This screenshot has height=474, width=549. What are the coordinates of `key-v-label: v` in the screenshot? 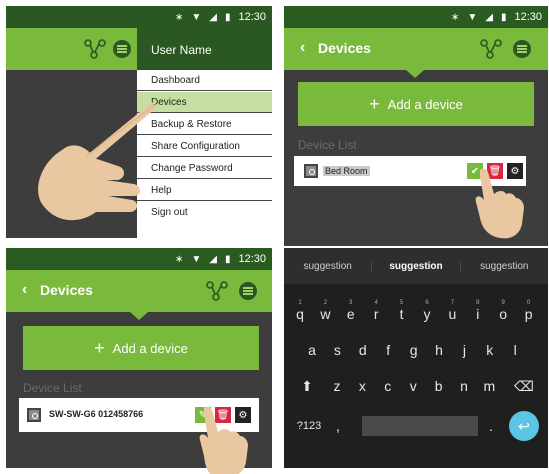 It's located at (413, 386).